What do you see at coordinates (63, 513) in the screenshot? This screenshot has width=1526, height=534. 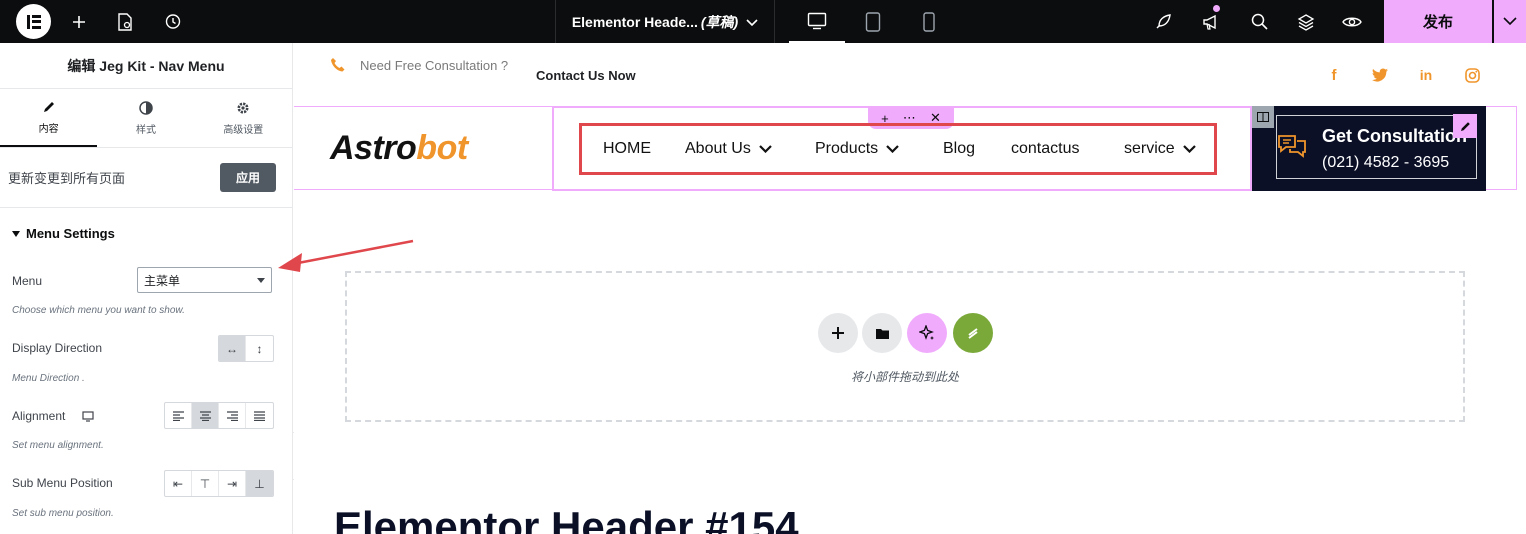 I see `submenu-help: Set sub menu position.` at bounding box center [63, 513].